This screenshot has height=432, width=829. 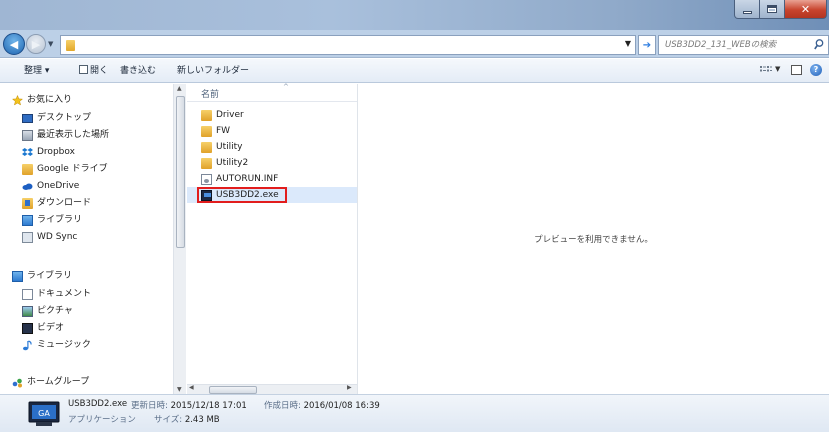 I want to click on forward-arrow-icon: ▶, so click(x=36, y=44).